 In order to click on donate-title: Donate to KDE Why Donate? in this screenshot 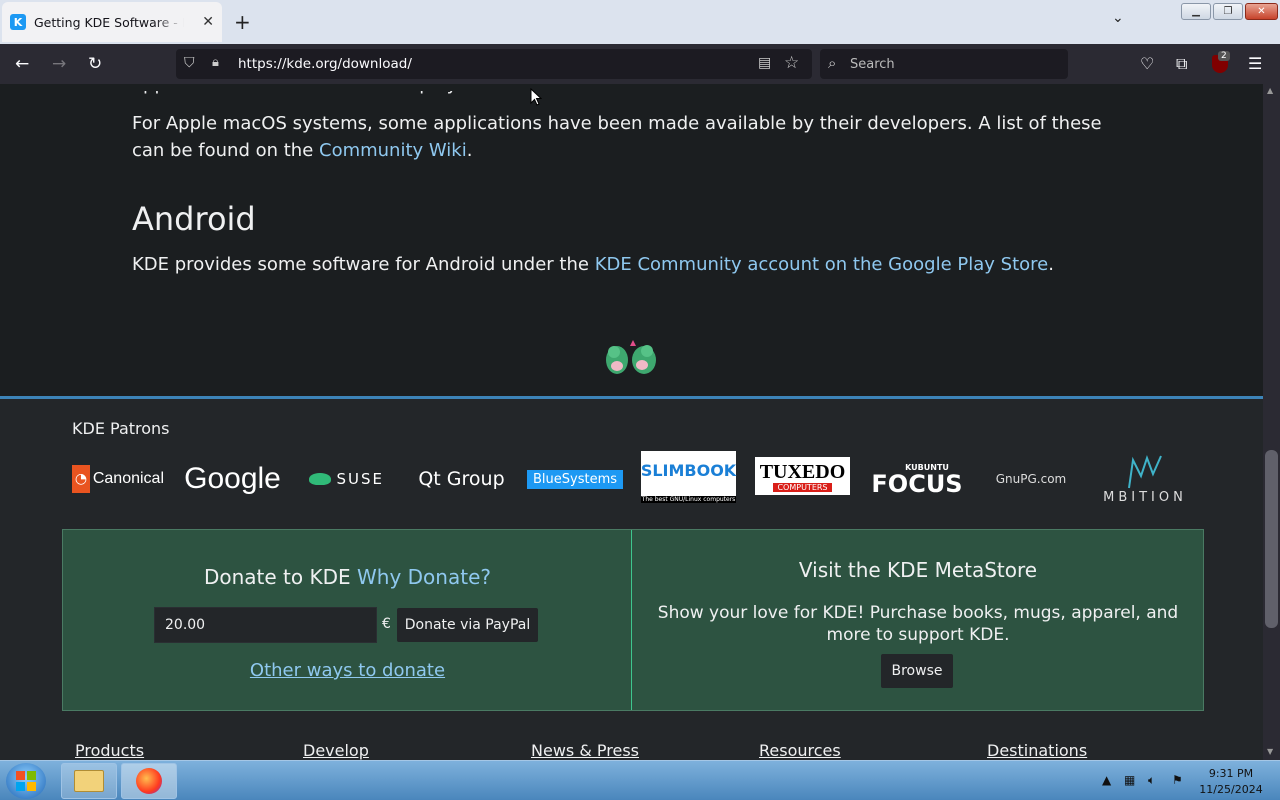, I will do `click(347, 577)`.